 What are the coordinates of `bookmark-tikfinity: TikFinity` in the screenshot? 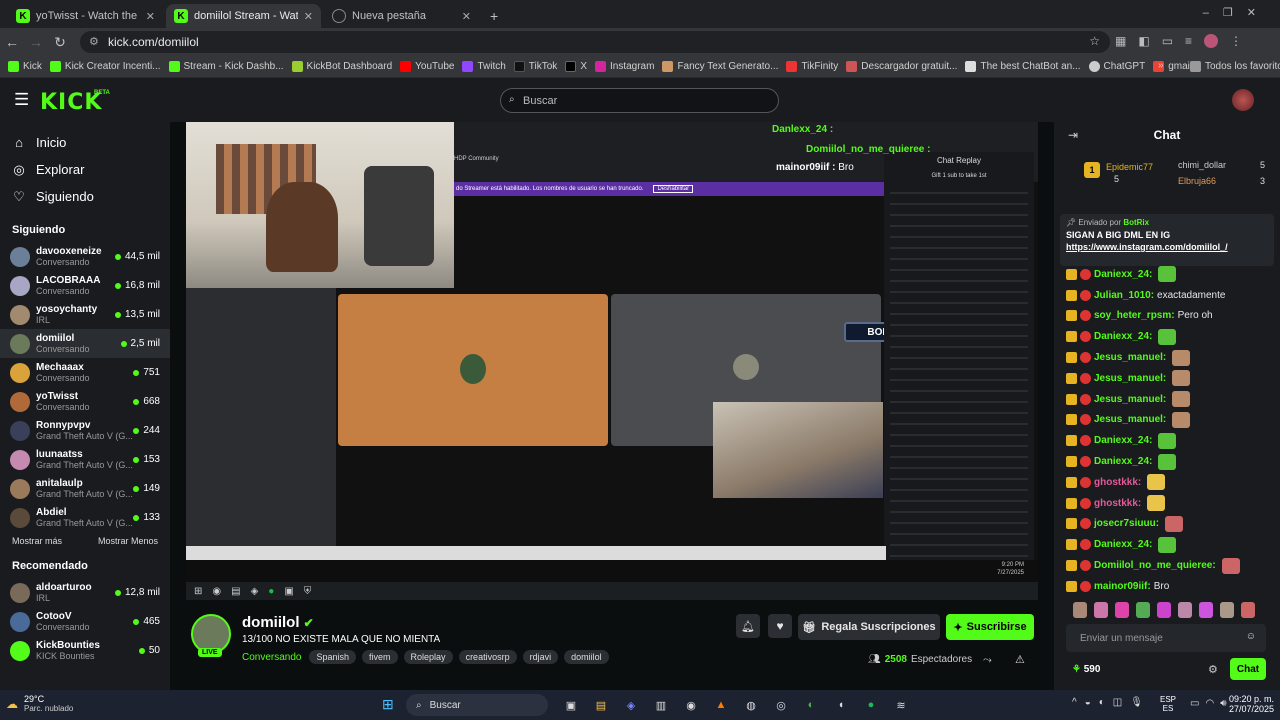 It's located at (812, 66).